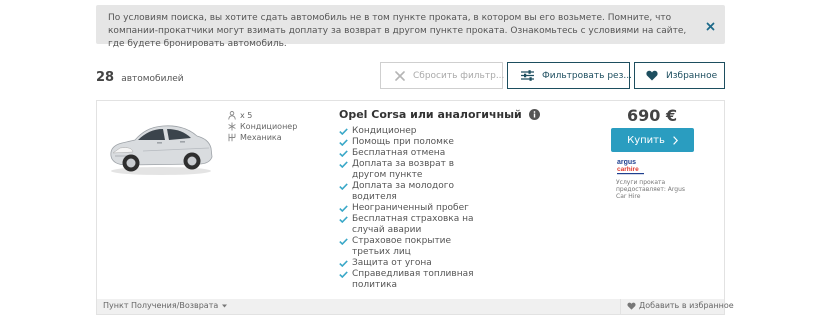  I want to click on feature-item: Страховое покрытие третьих лиц, so click(414, 247).